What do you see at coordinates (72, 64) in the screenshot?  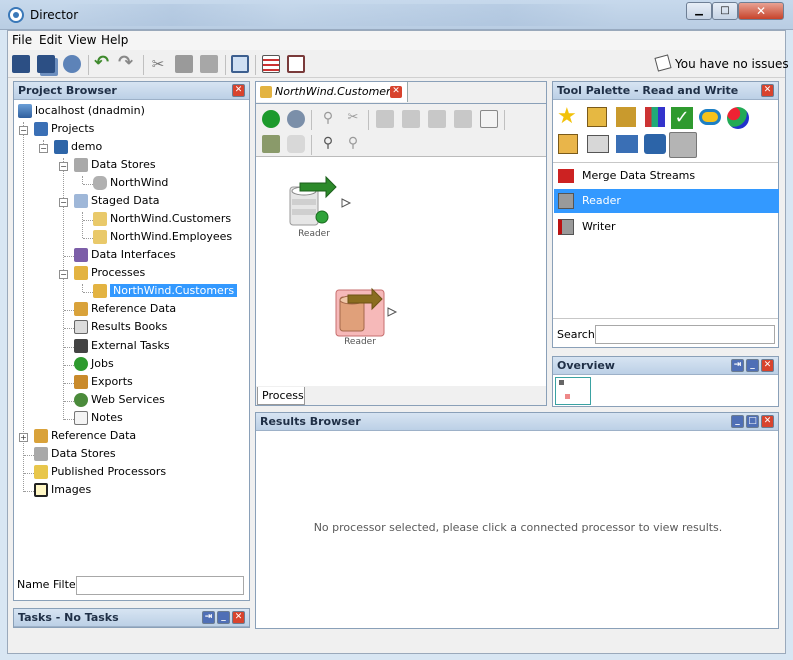 I see `publish-icon` at bounding box center [72, 64].